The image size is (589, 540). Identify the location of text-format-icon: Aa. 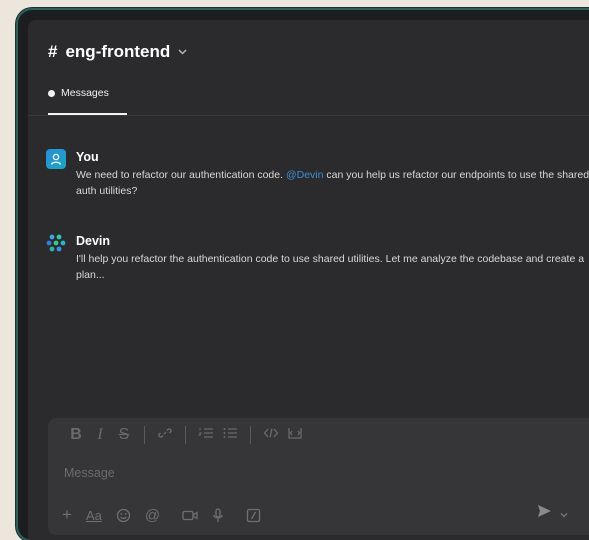
(94, 515).